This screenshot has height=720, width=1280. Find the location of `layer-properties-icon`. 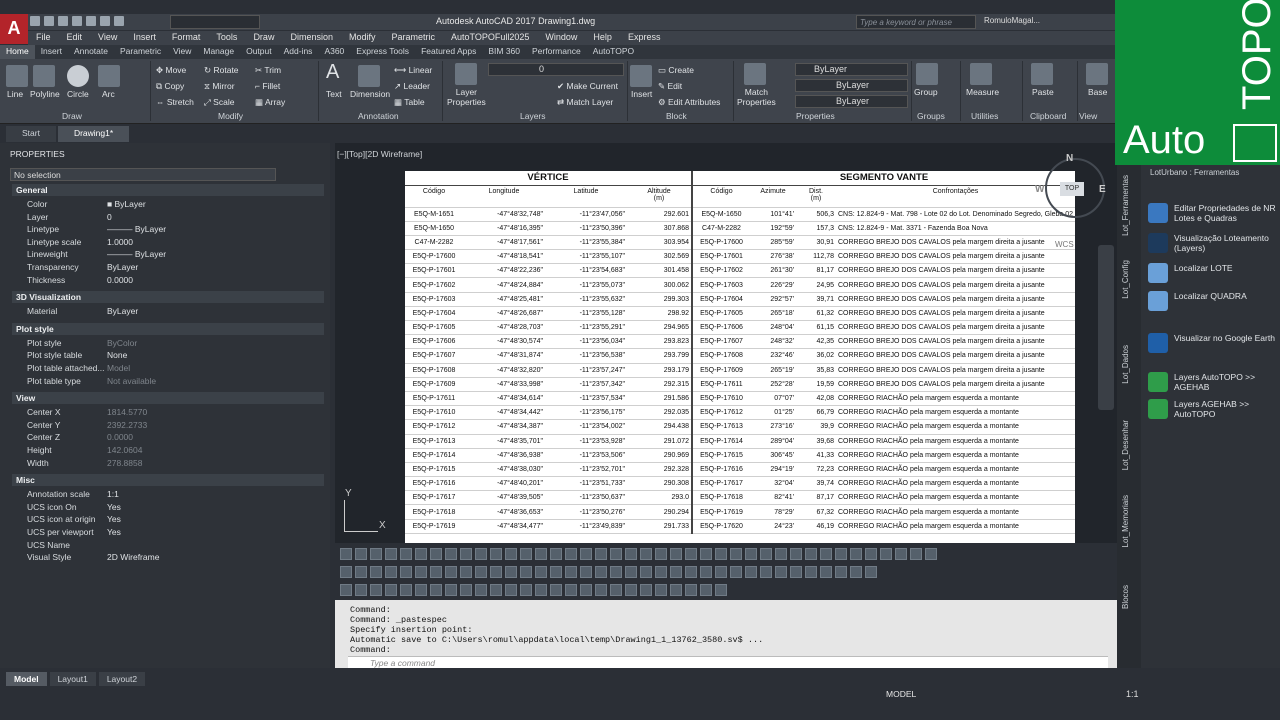

layer-properties-icon is located at coordinates (466, 74).